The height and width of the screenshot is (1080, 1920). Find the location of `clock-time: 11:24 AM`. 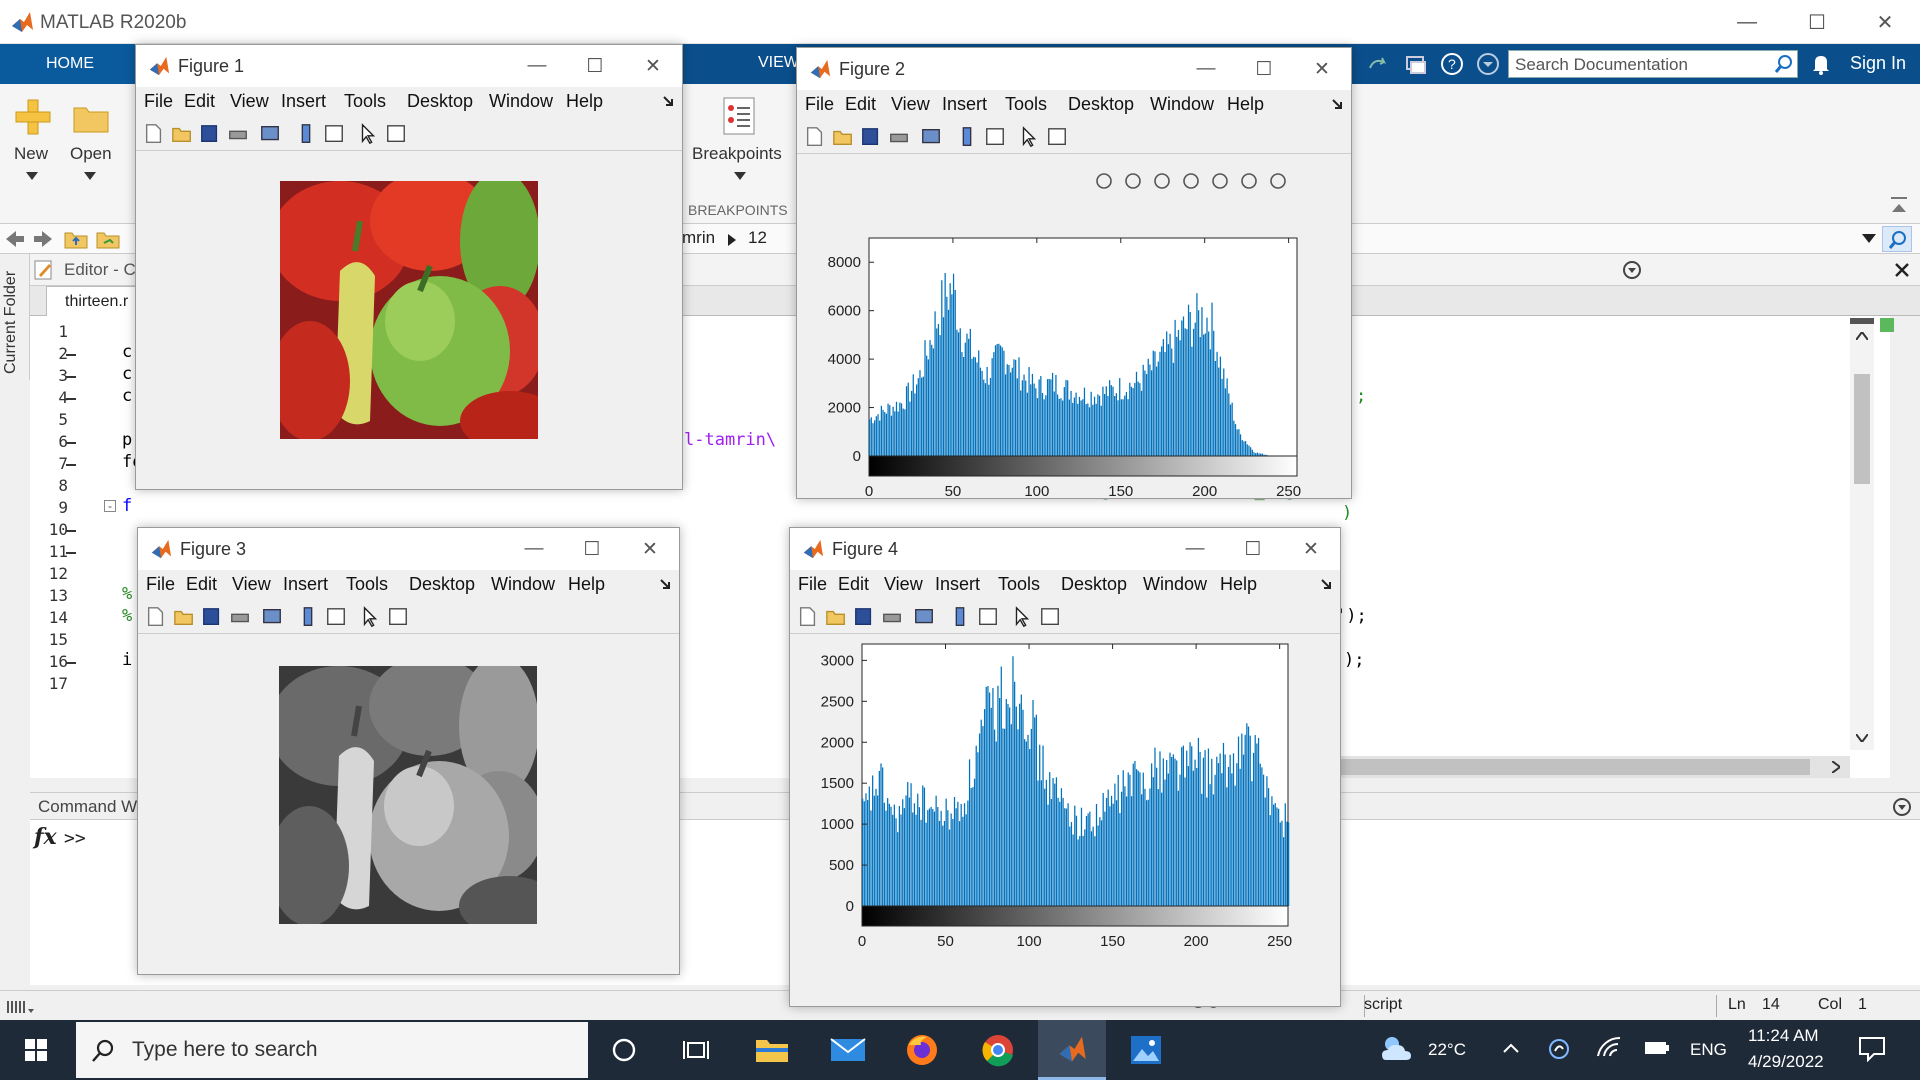

clock-time: 11:24 AM is located at coordinates (1783, 1036).